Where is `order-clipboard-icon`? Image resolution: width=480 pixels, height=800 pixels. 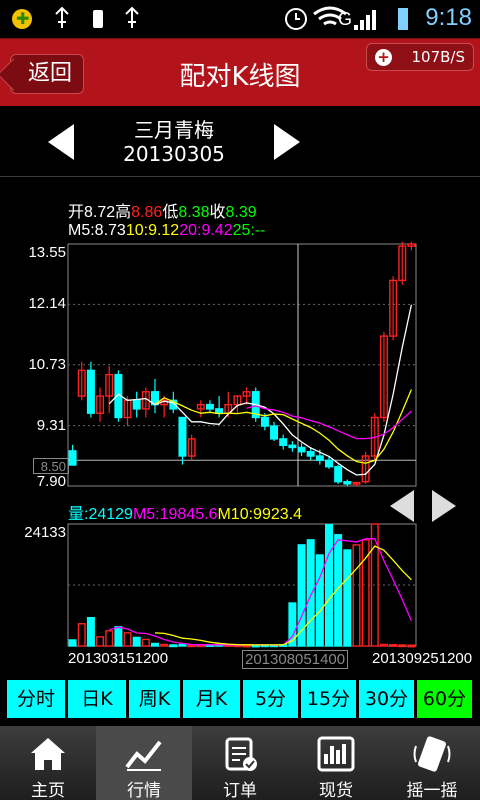
order-clipboard-icon is located at coordinates (241, 754).